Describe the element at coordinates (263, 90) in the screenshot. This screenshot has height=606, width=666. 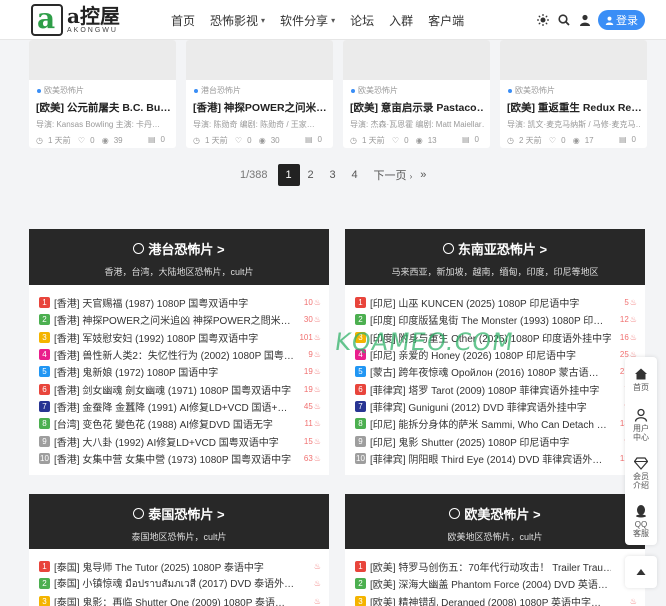
I see `post-category: 港台恐怖片` at that location.